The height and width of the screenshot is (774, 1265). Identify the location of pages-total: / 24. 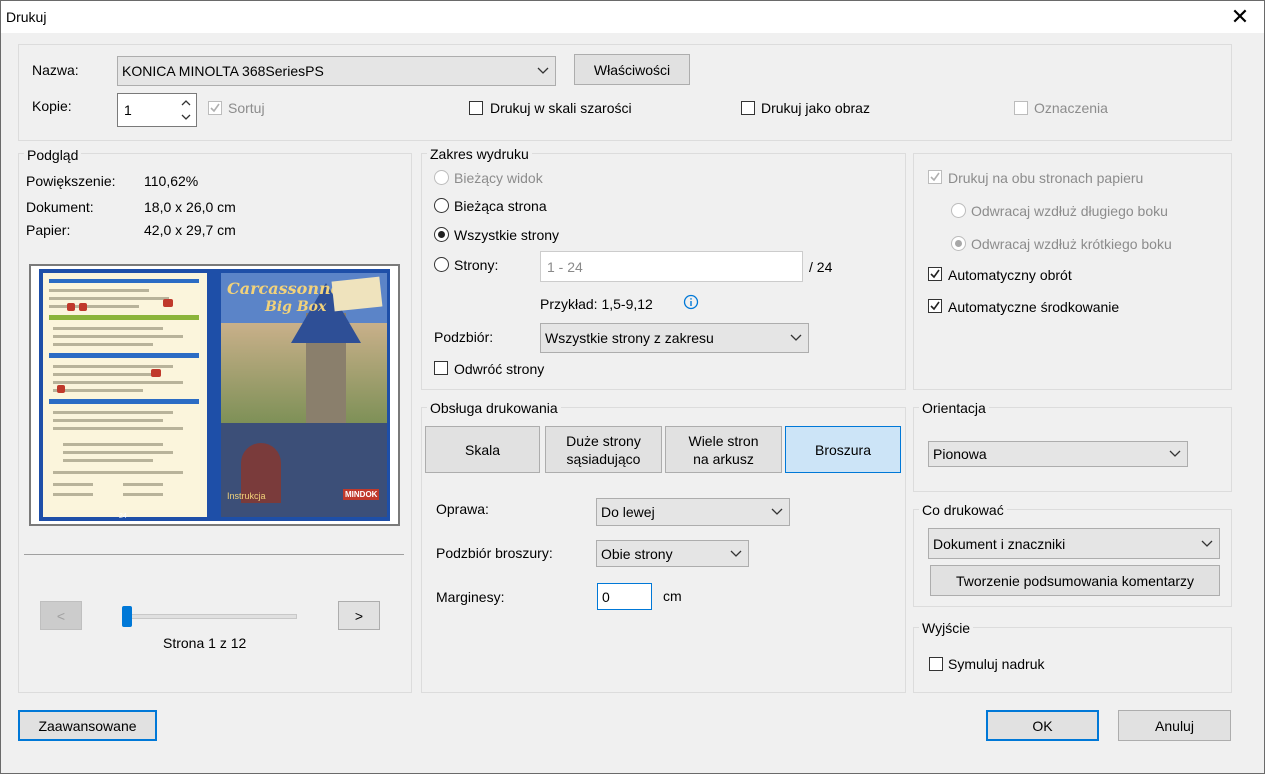
(821, 267).